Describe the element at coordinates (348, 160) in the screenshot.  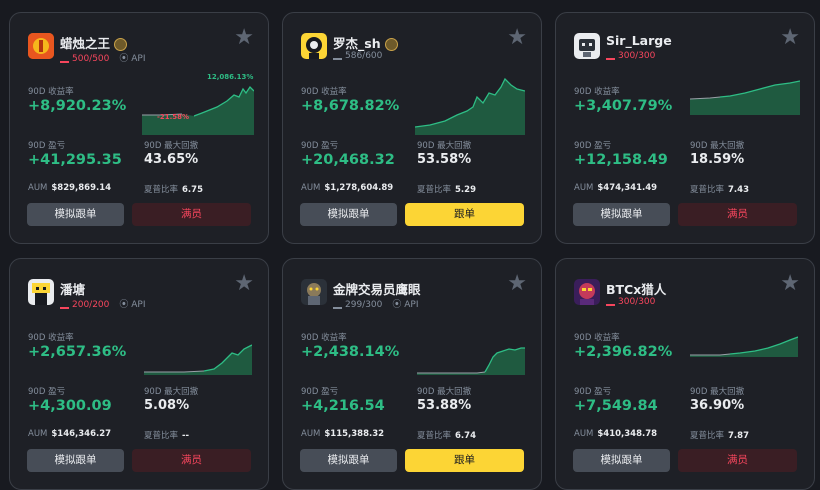
I see `pnl-value: +20,468.32` at that location.